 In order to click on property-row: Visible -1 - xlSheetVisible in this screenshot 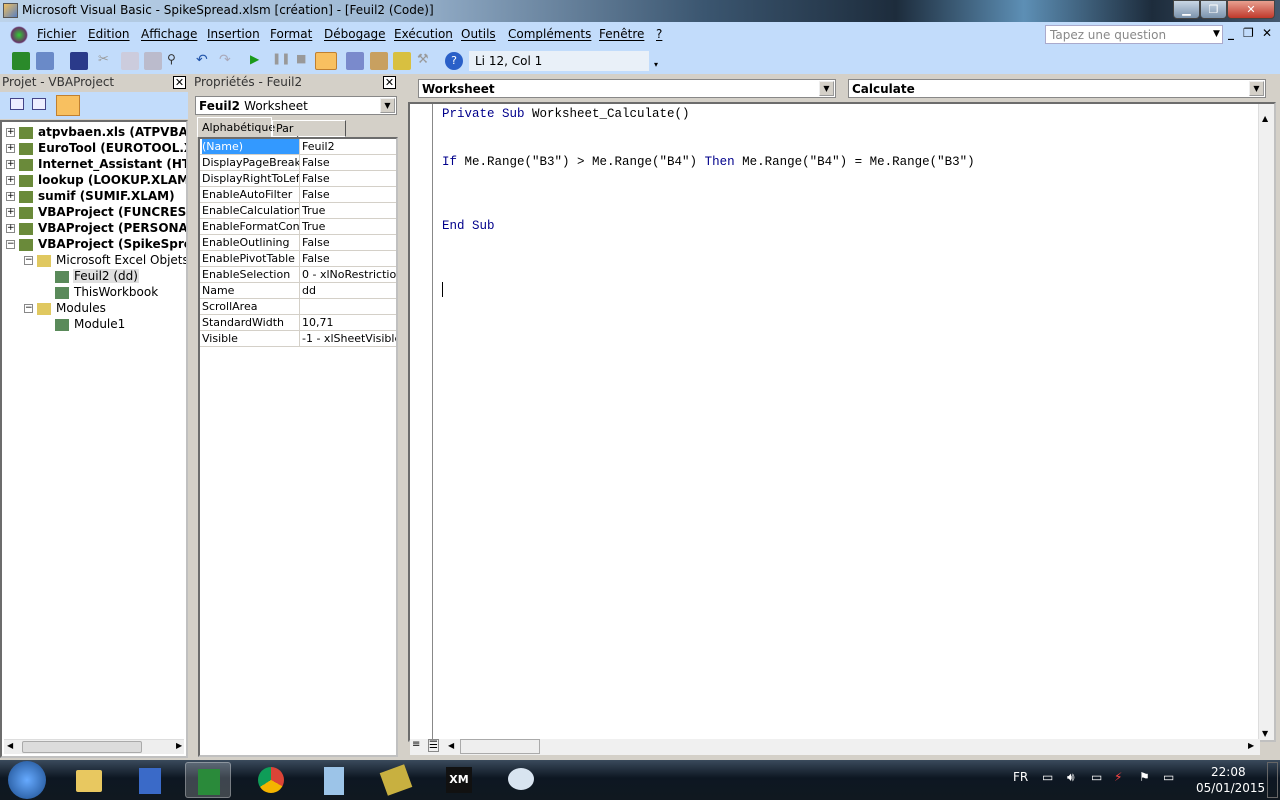, I will do `click(298, 339)`.